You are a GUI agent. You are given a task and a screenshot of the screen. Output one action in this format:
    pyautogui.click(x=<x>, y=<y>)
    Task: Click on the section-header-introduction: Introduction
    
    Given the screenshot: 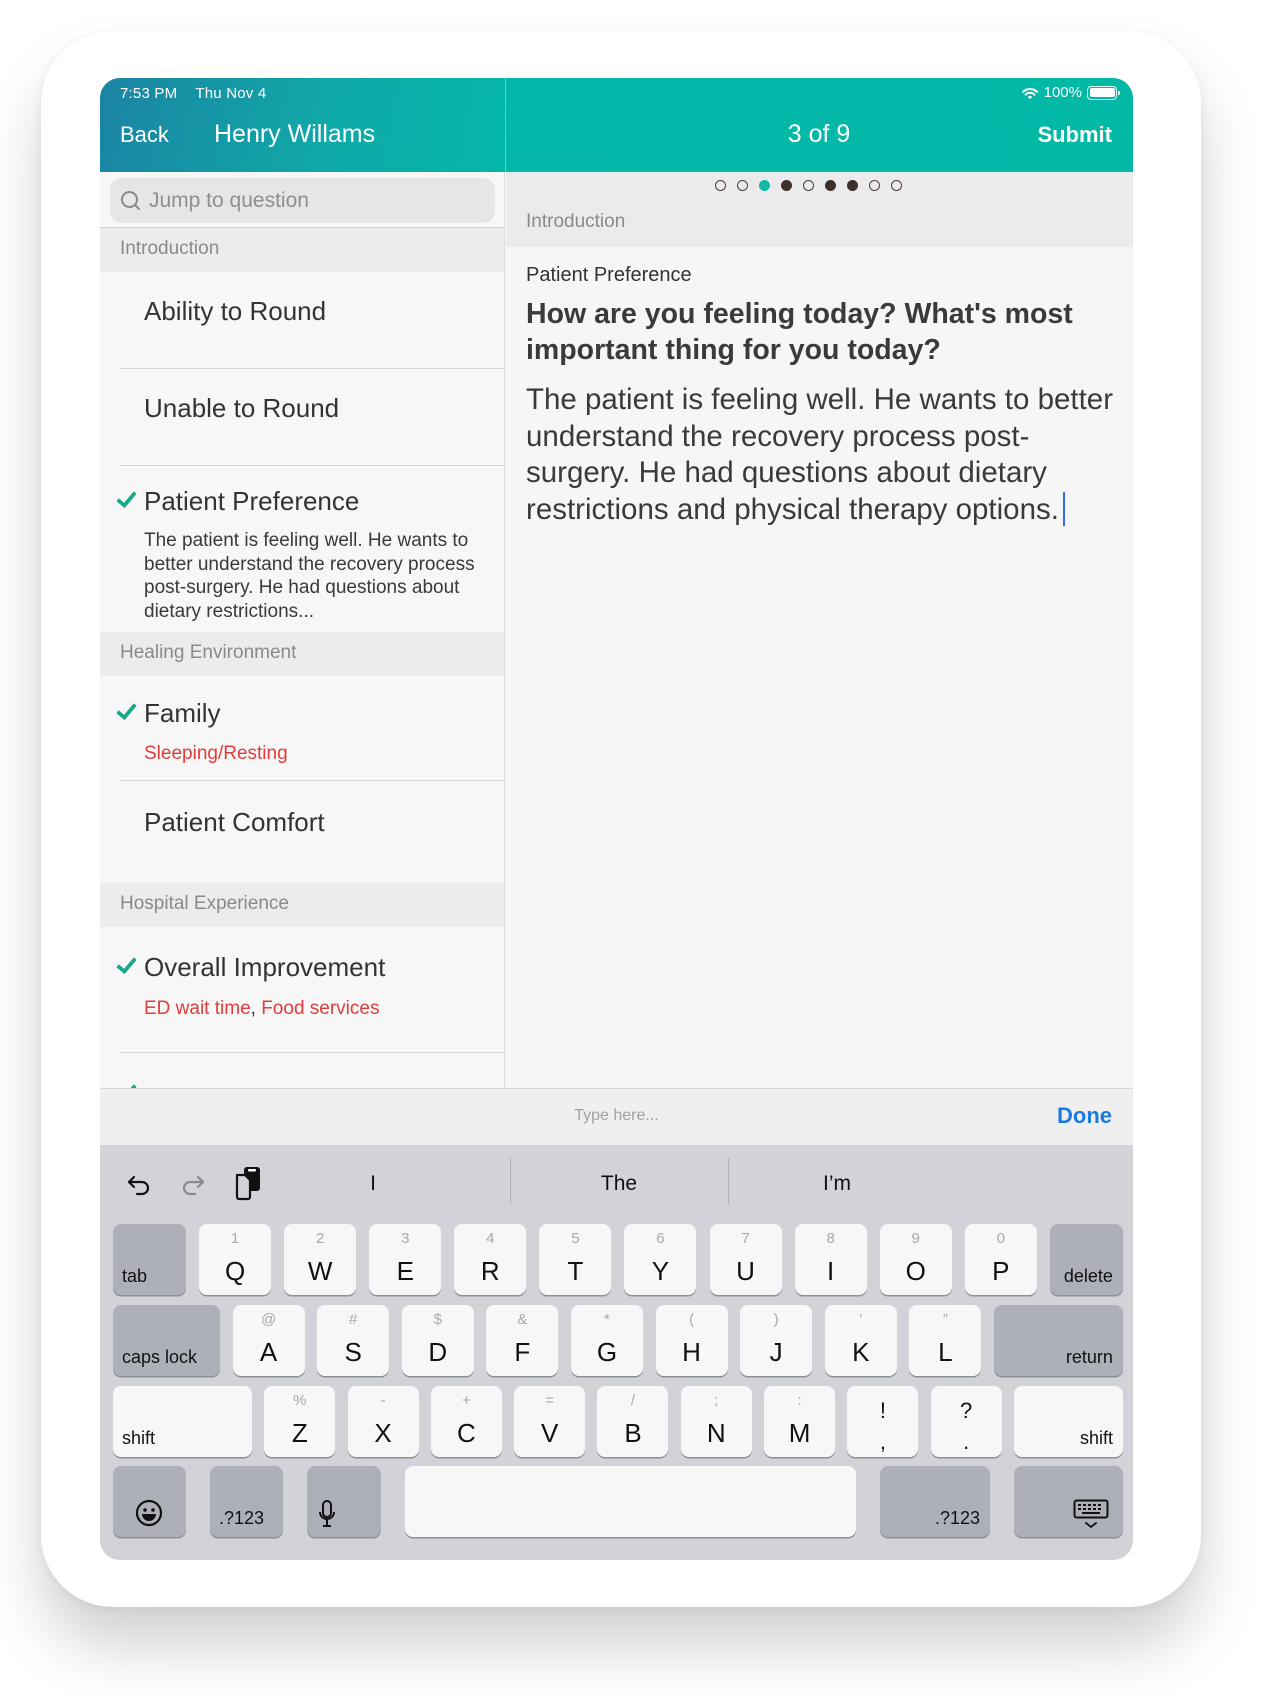 What is the action you would take?
    pyautogui.click(x=302, y=250)
    